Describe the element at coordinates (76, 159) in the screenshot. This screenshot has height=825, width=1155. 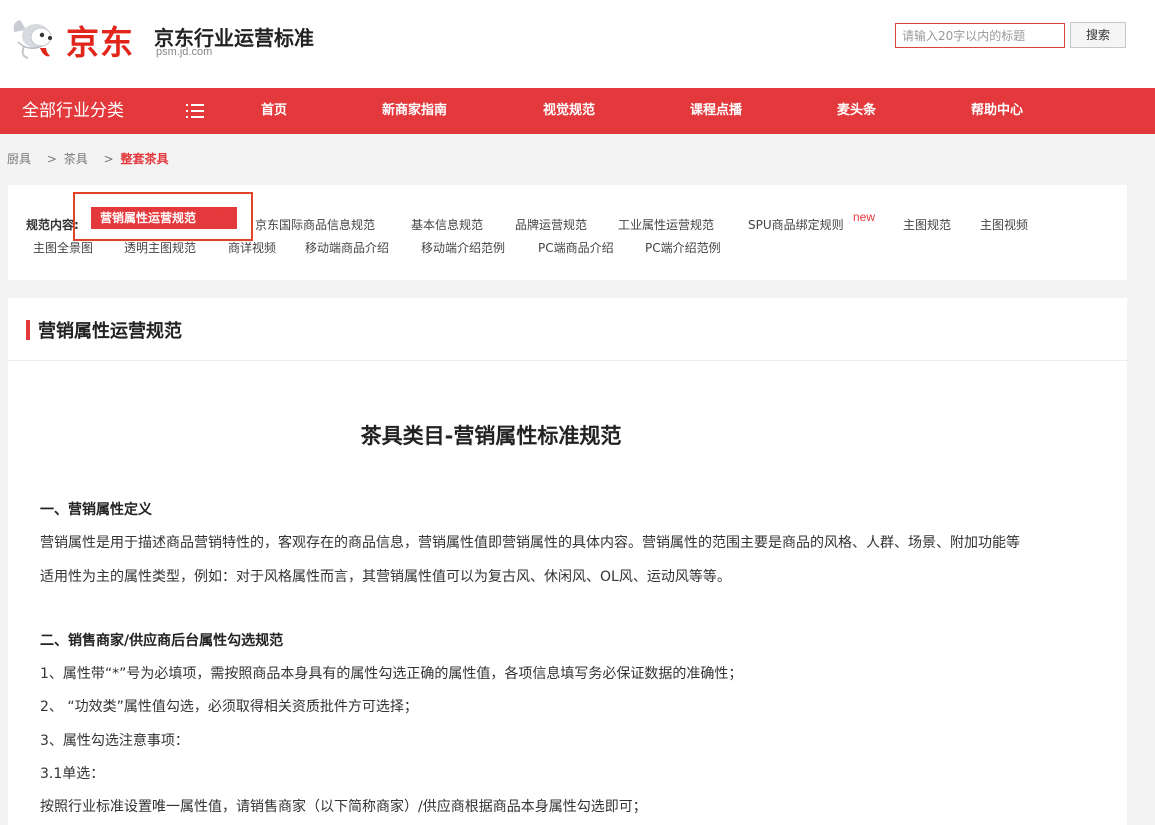
I see `breadcrumb-item-tea-ware: 茶具` at that location.